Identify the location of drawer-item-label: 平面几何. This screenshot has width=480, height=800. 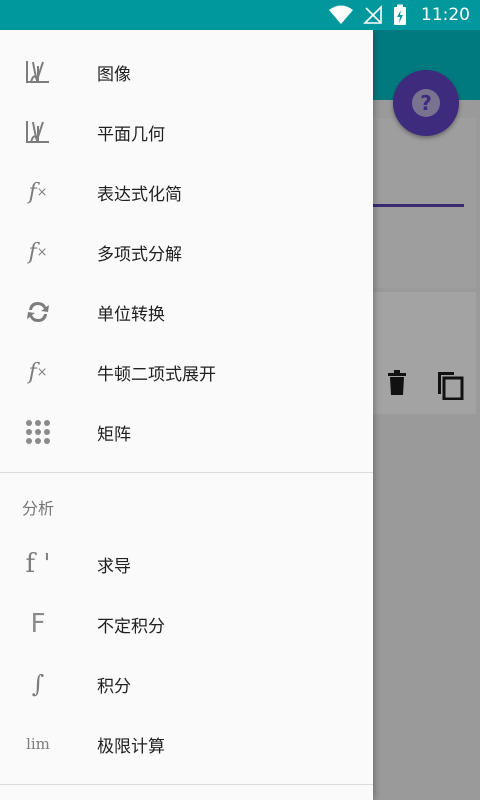
(131, 134).